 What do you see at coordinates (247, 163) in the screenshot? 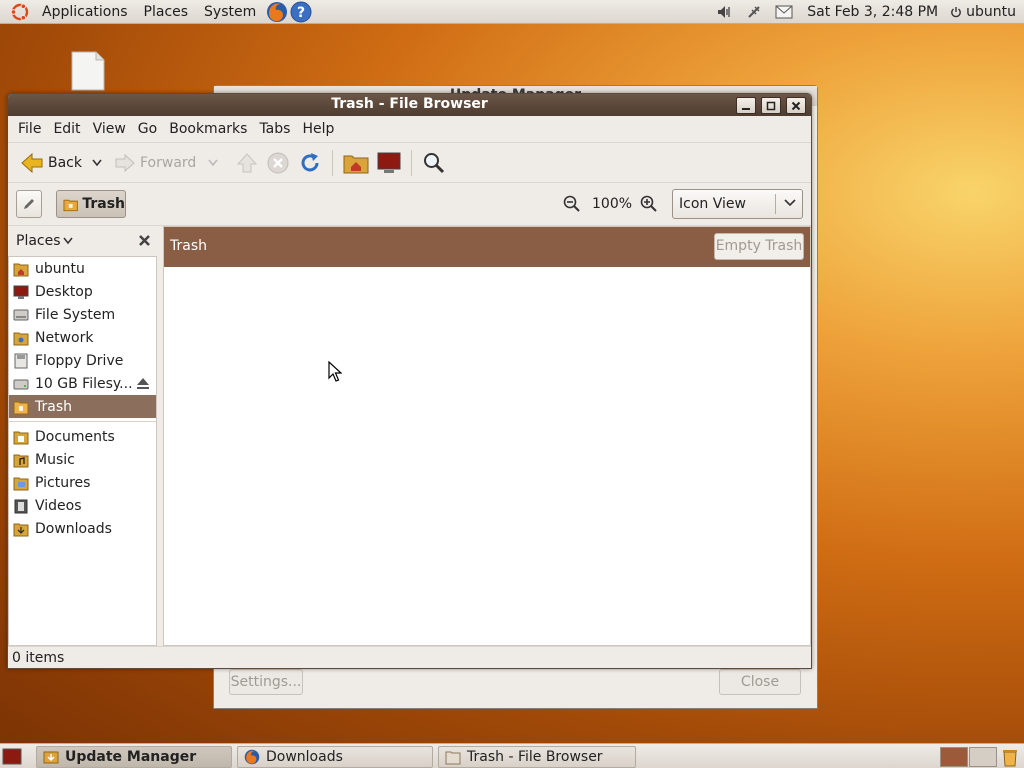
I see `up-button` at bounding box center [247, 163].